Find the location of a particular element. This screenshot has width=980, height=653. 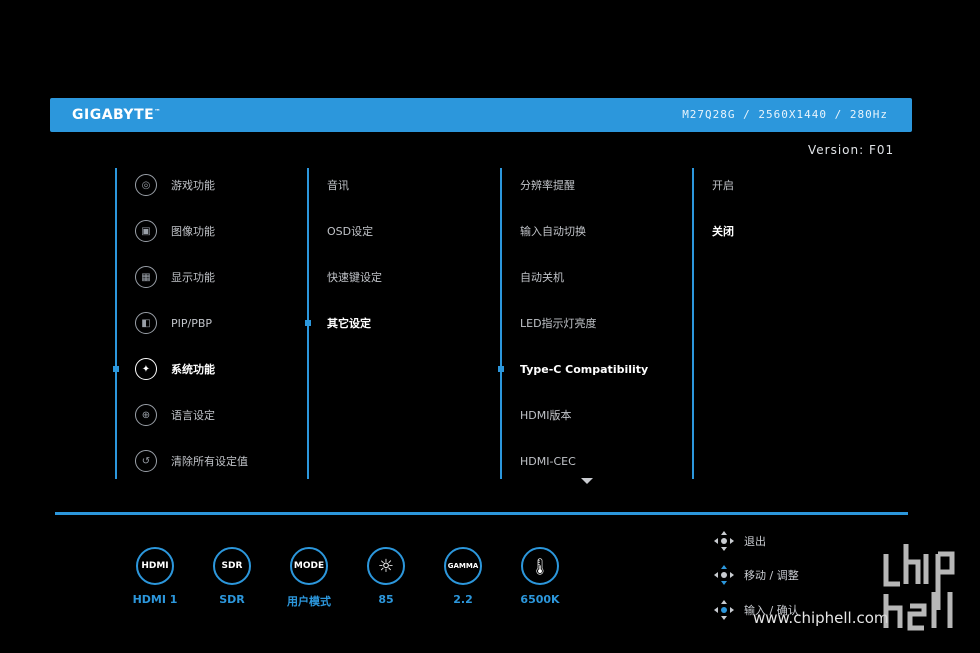

mode-icon: MODE is located at coordinates (309, 566).